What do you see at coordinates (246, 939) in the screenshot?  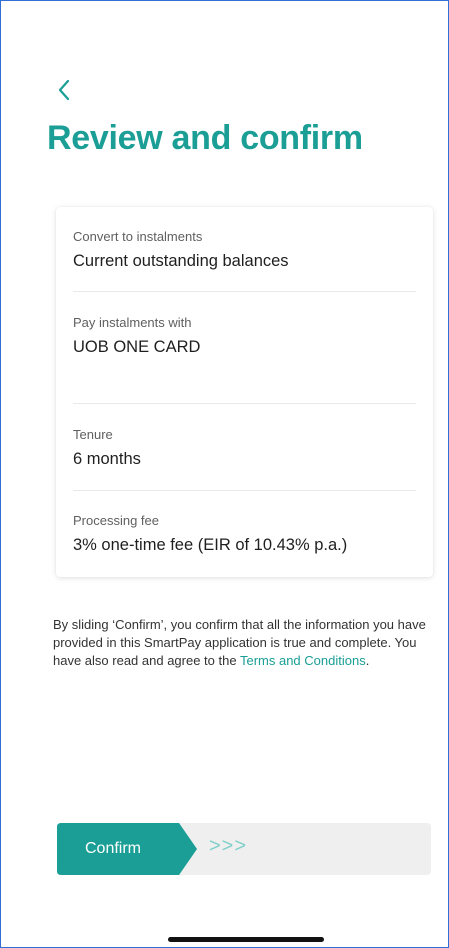 I see `home-indicator` at bounding box center [246, 939].